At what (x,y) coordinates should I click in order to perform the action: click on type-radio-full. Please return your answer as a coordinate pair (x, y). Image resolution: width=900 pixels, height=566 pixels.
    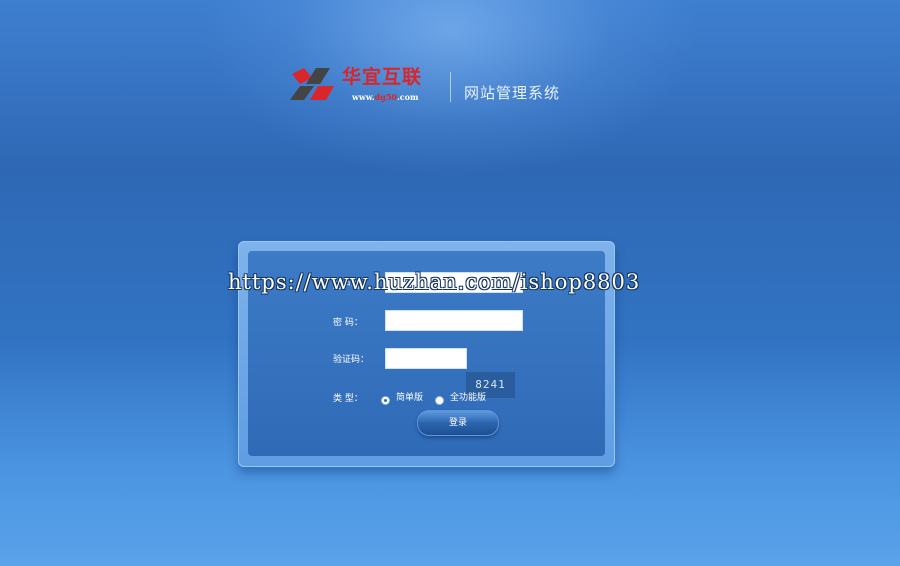
    Looking at the image, I should click on (439, 400).